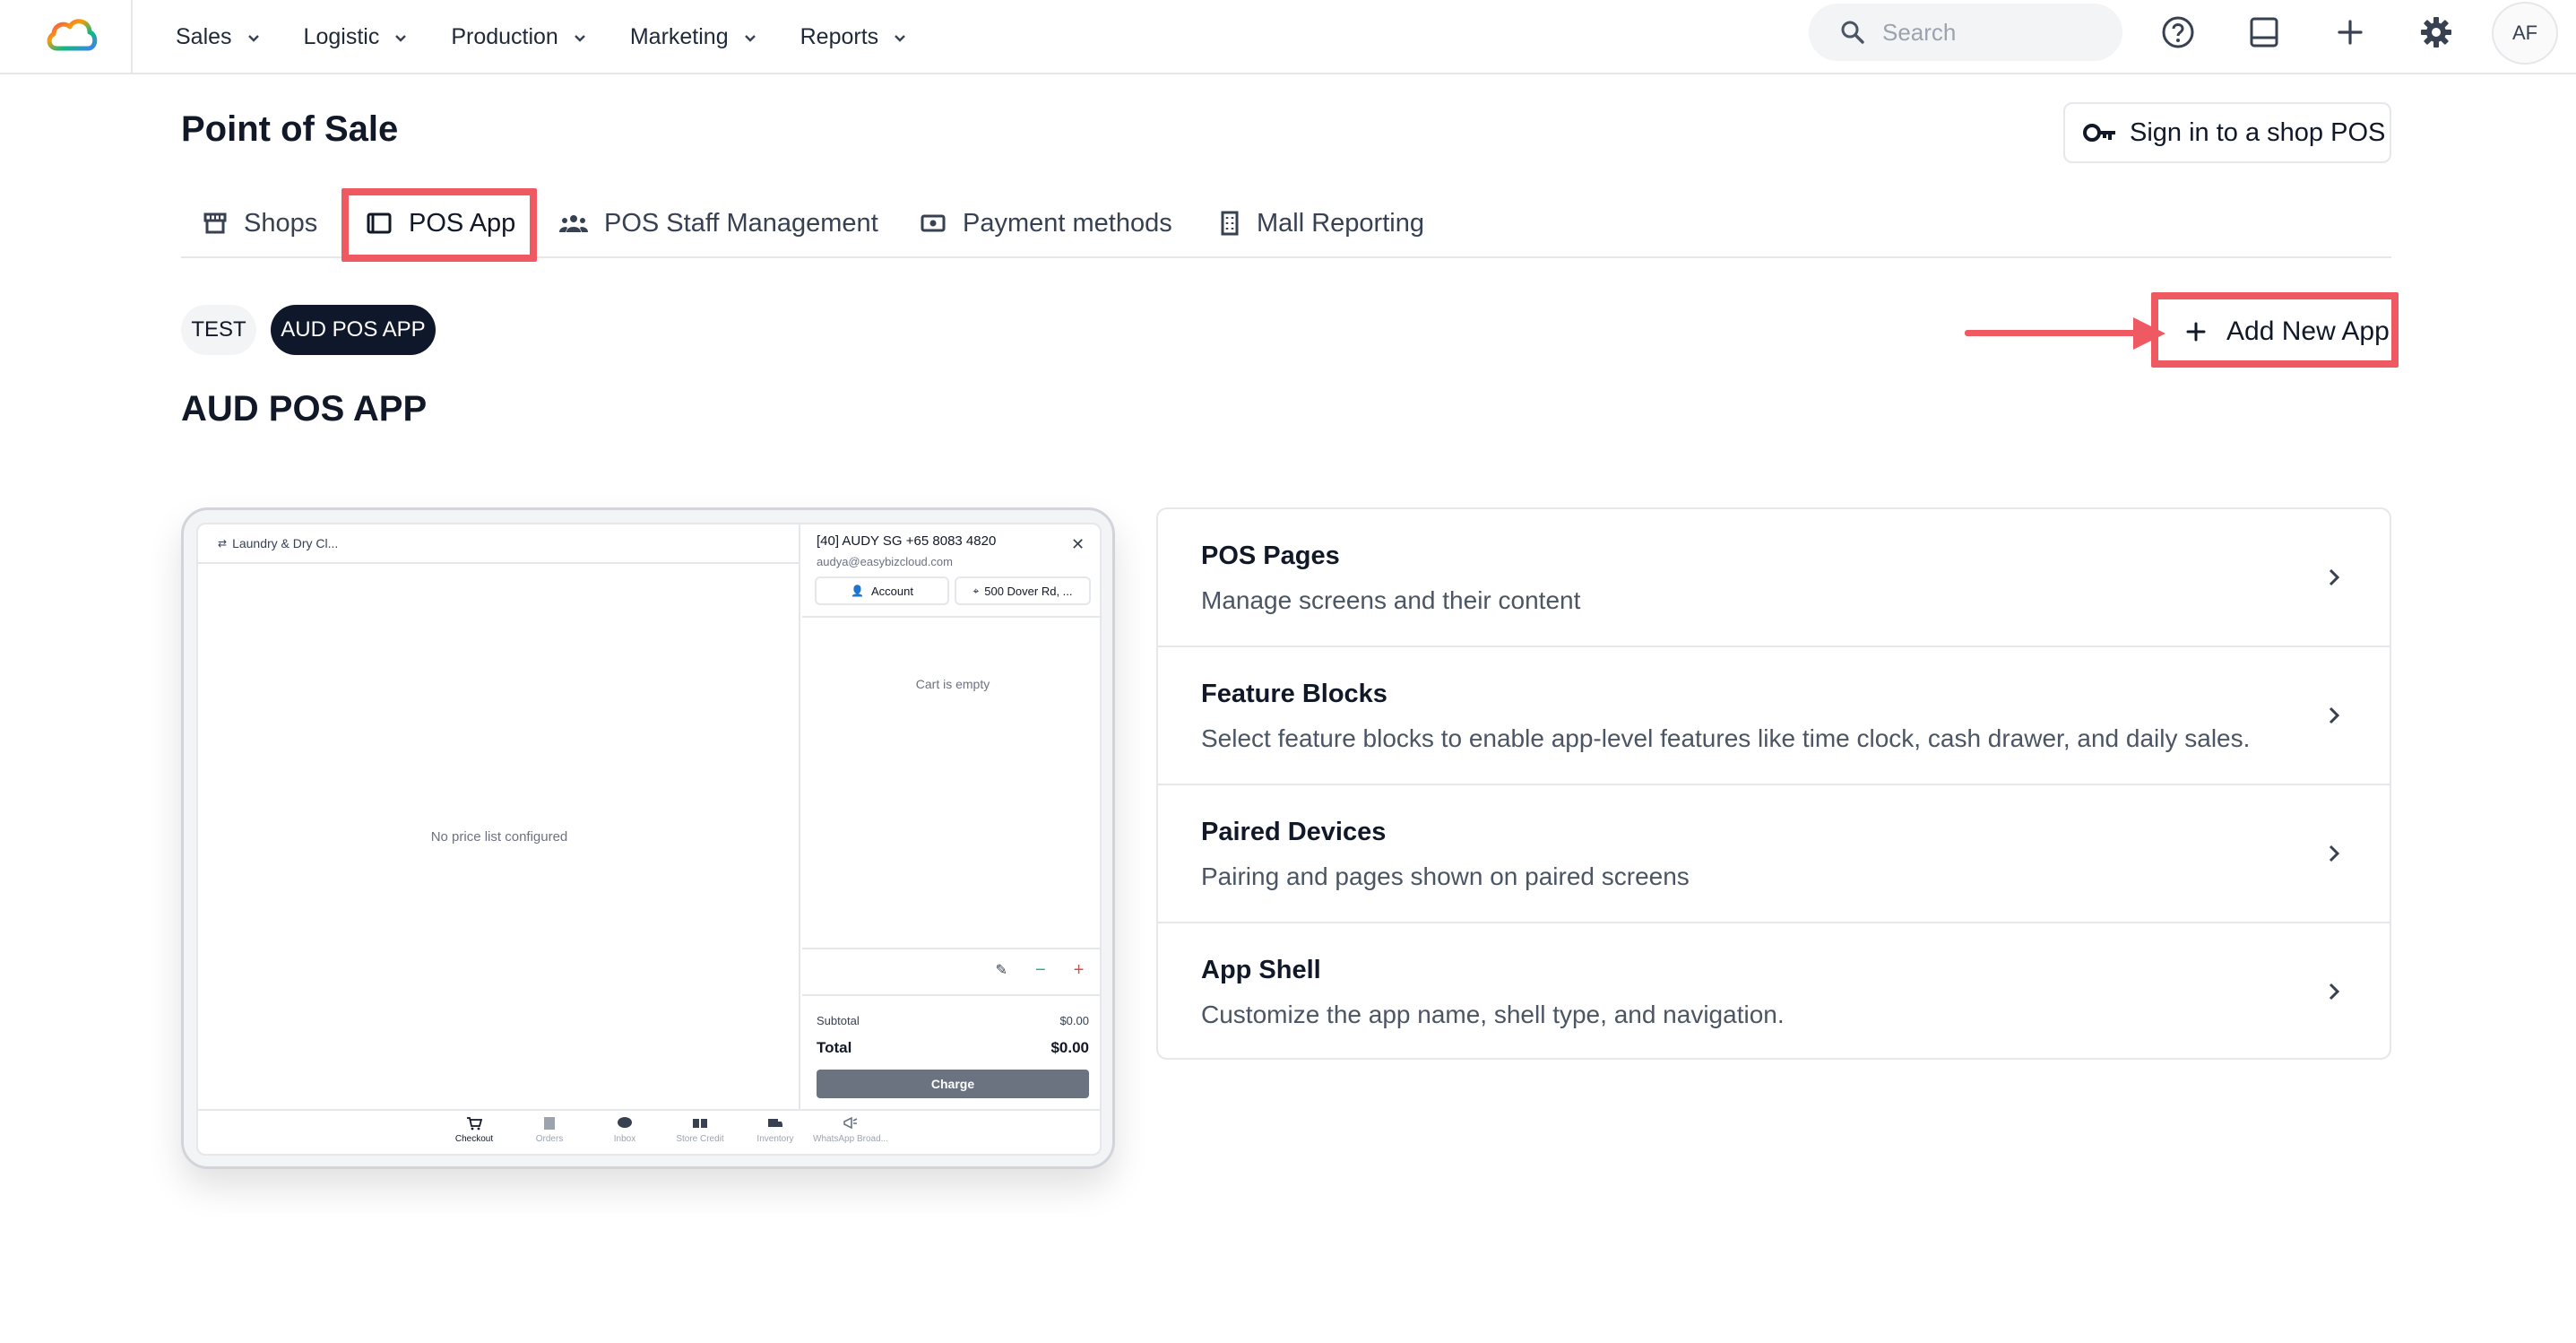 The image size is (2576, 1343). Describe the element at coordinates (625, 1122) in the screenshot. I see `chat-icon` at that location.